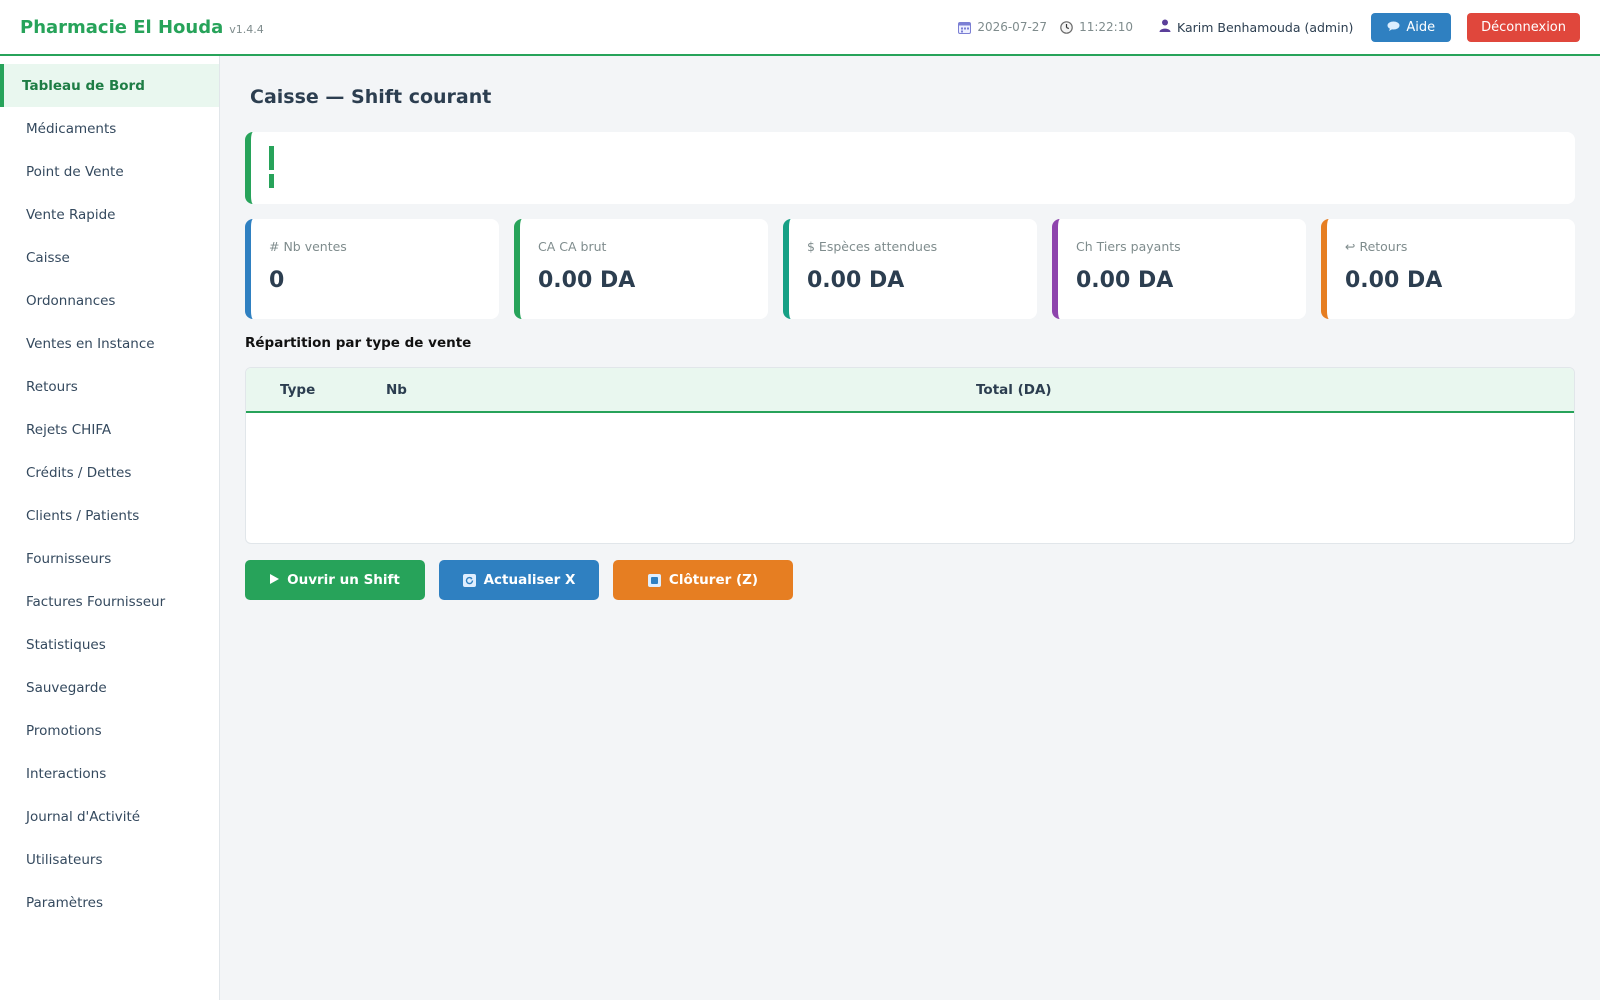  I want to click on status-marker, so click(271, 167).